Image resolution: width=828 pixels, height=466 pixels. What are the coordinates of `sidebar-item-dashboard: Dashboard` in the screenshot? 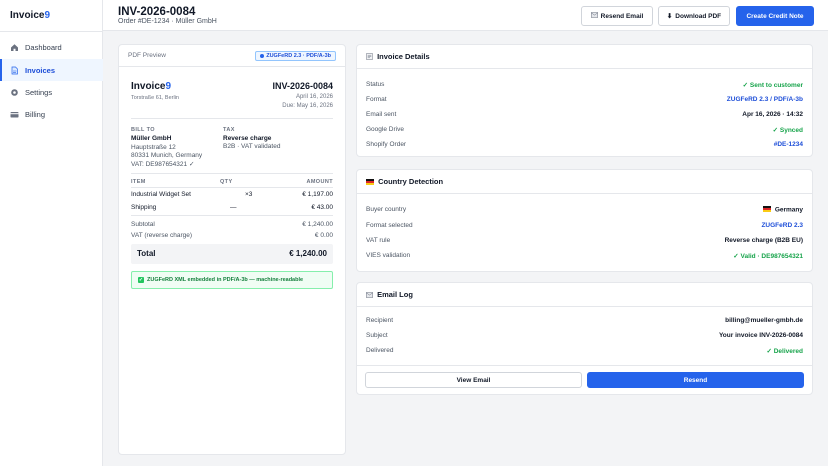 It's located at (51, 47).